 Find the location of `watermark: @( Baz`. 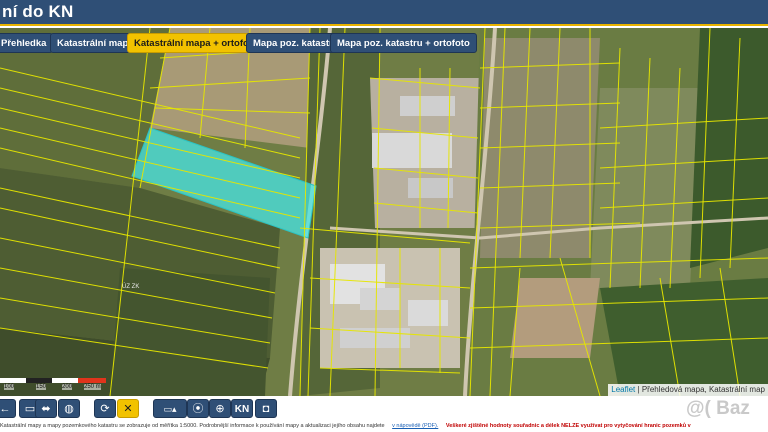

watermark: @( Baz is located at coordinates (718, 408).